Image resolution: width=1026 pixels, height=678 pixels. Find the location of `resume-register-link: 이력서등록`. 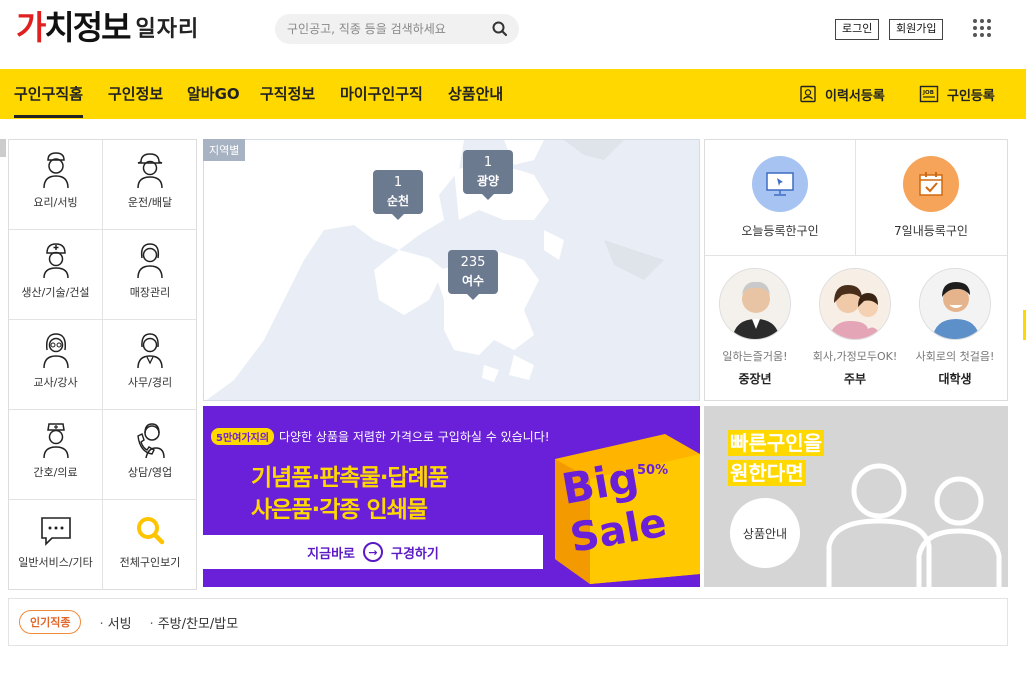

resume-register-link: 이력서등록 is located at coordinates (842, 94).